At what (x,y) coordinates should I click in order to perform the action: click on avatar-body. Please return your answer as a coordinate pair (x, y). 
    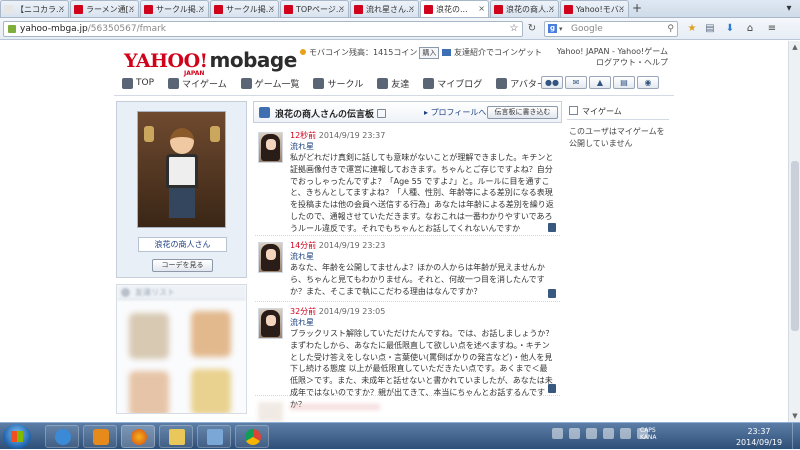
    Looking at the image, I should click on (182, 171).